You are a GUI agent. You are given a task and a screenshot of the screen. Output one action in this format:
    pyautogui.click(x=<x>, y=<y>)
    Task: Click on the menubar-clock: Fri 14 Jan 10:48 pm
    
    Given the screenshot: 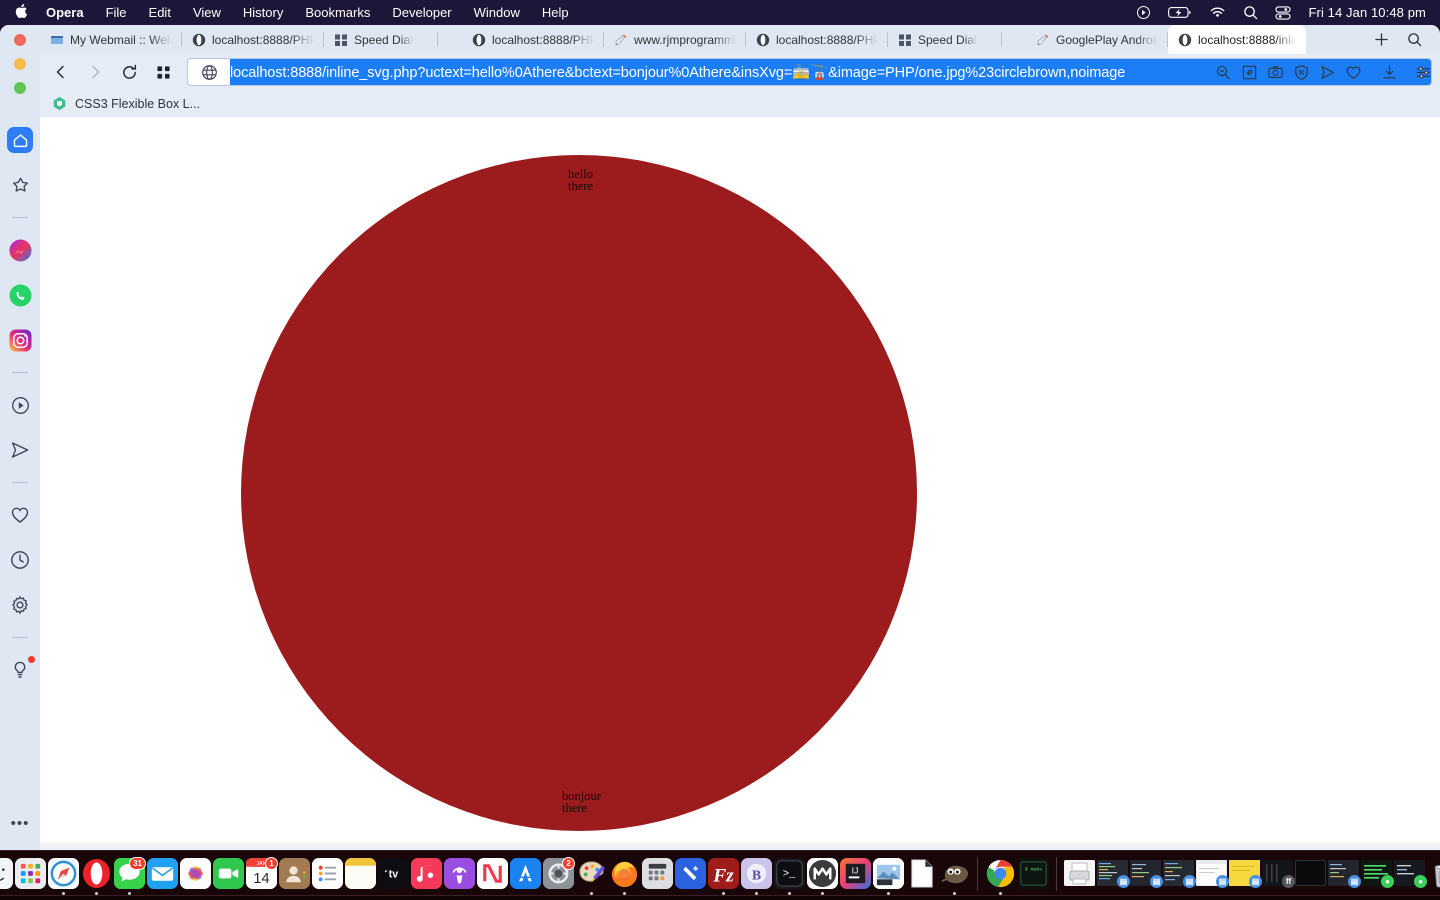 What is the action you would take?
    pyautogui.click(x=1367, y=12)
    